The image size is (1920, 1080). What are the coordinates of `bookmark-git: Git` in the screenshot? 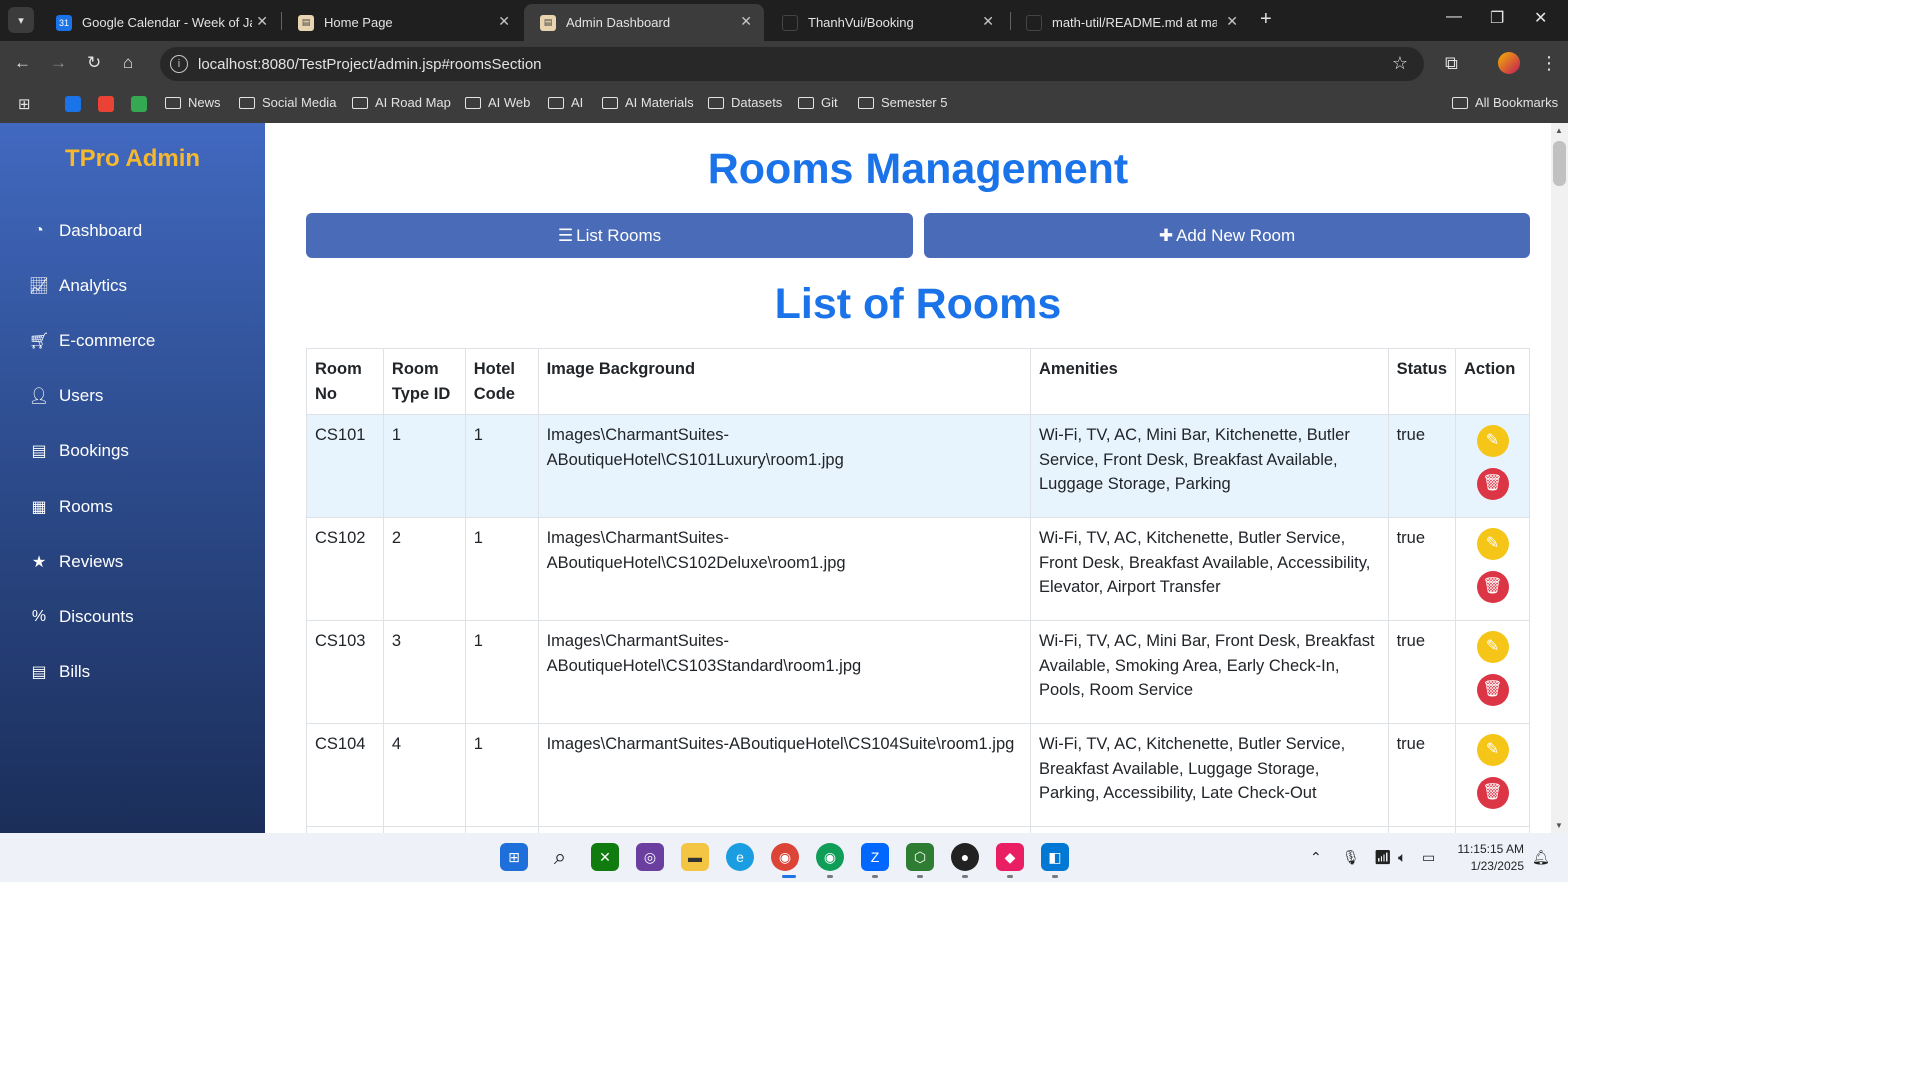 It's located at (818, 102).